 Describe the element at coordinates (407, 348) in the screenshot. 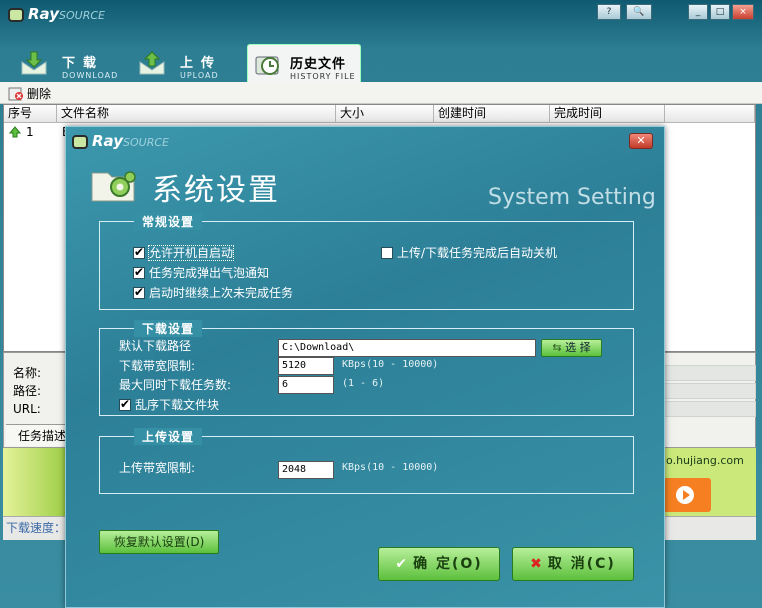

I see `download-path-input: C:\Download\` at that location.